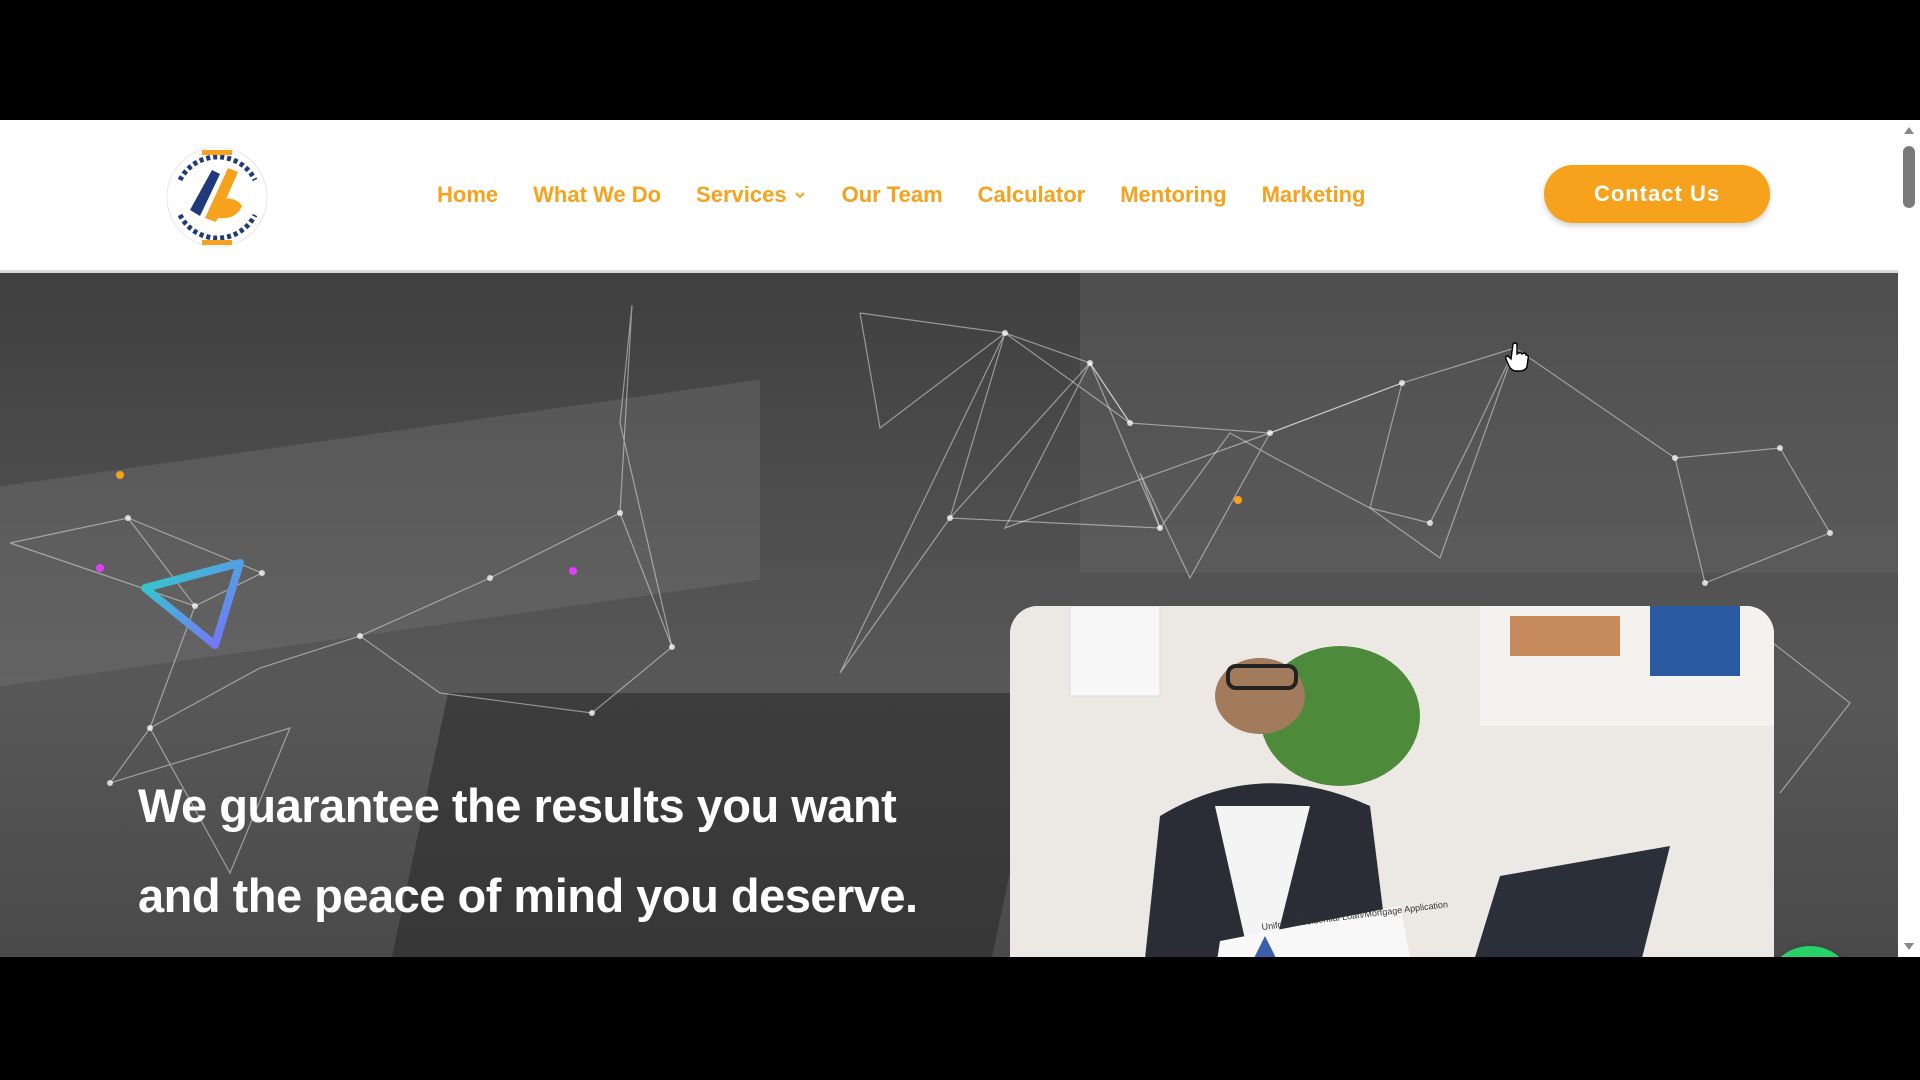 The height and width of the screenshot is (1080, 1920). I want to click on nav-marketing: Marketing, so click(1314, 195).